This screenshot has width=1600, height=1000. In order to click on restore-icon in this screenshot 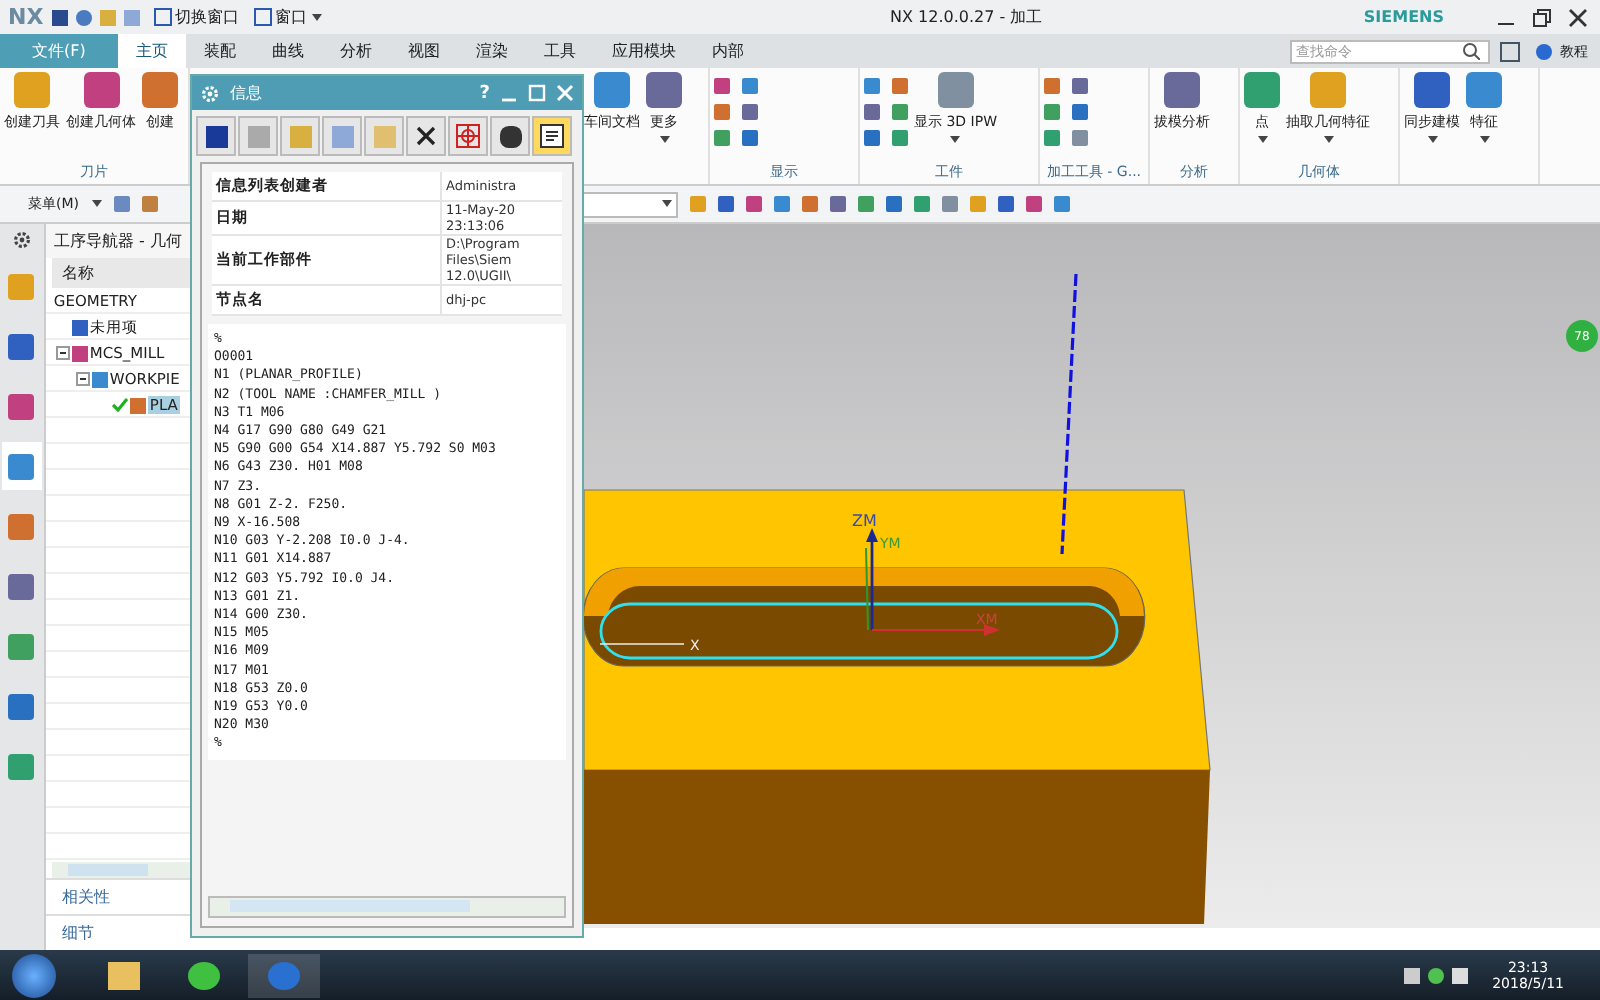, I will do `click(1542, 17)`.